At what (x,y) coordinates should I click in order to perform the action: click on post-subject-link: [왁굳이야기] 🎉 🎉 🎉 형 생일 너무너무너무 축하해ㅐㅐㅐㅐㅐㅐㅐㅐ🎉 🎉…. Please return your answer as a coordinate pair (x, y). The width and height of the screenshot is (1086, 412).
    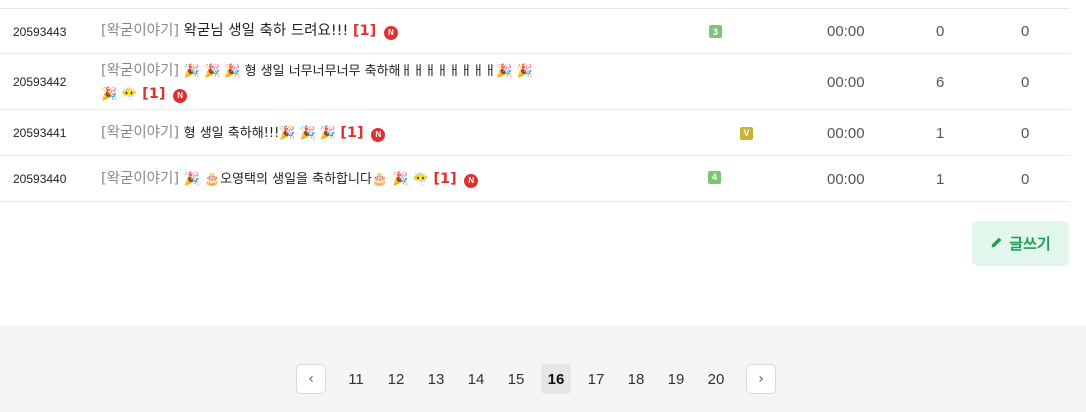
    Looking at the image, I should click on (373, 83).